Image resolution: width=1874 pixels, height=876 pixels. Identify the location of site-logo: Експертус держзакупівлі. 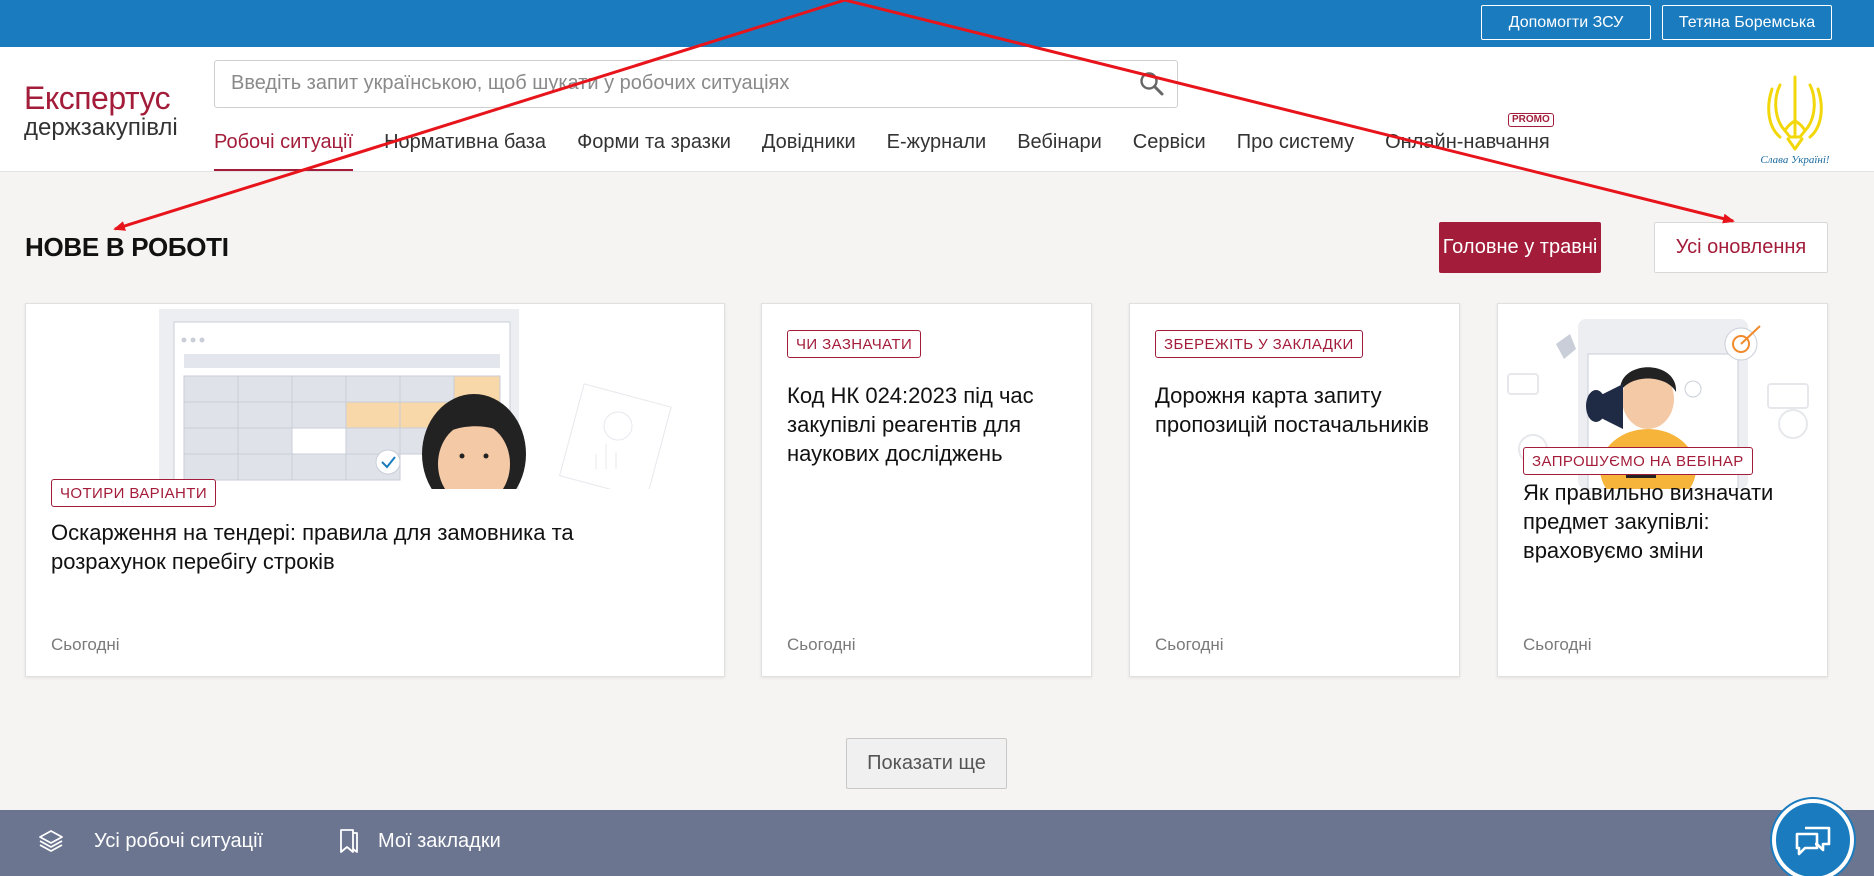
(104, 111).